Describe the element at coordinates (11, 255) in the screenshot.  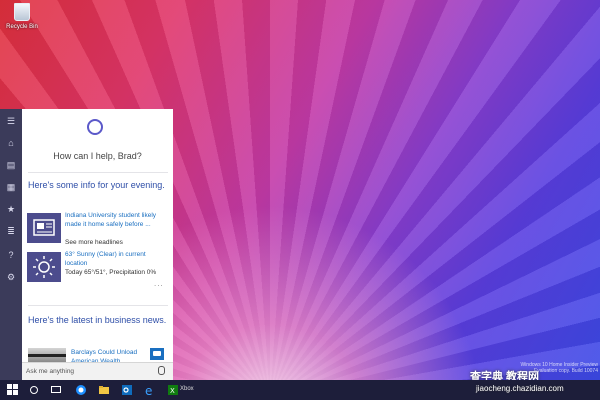
I see `help-icon: ?` at that location.